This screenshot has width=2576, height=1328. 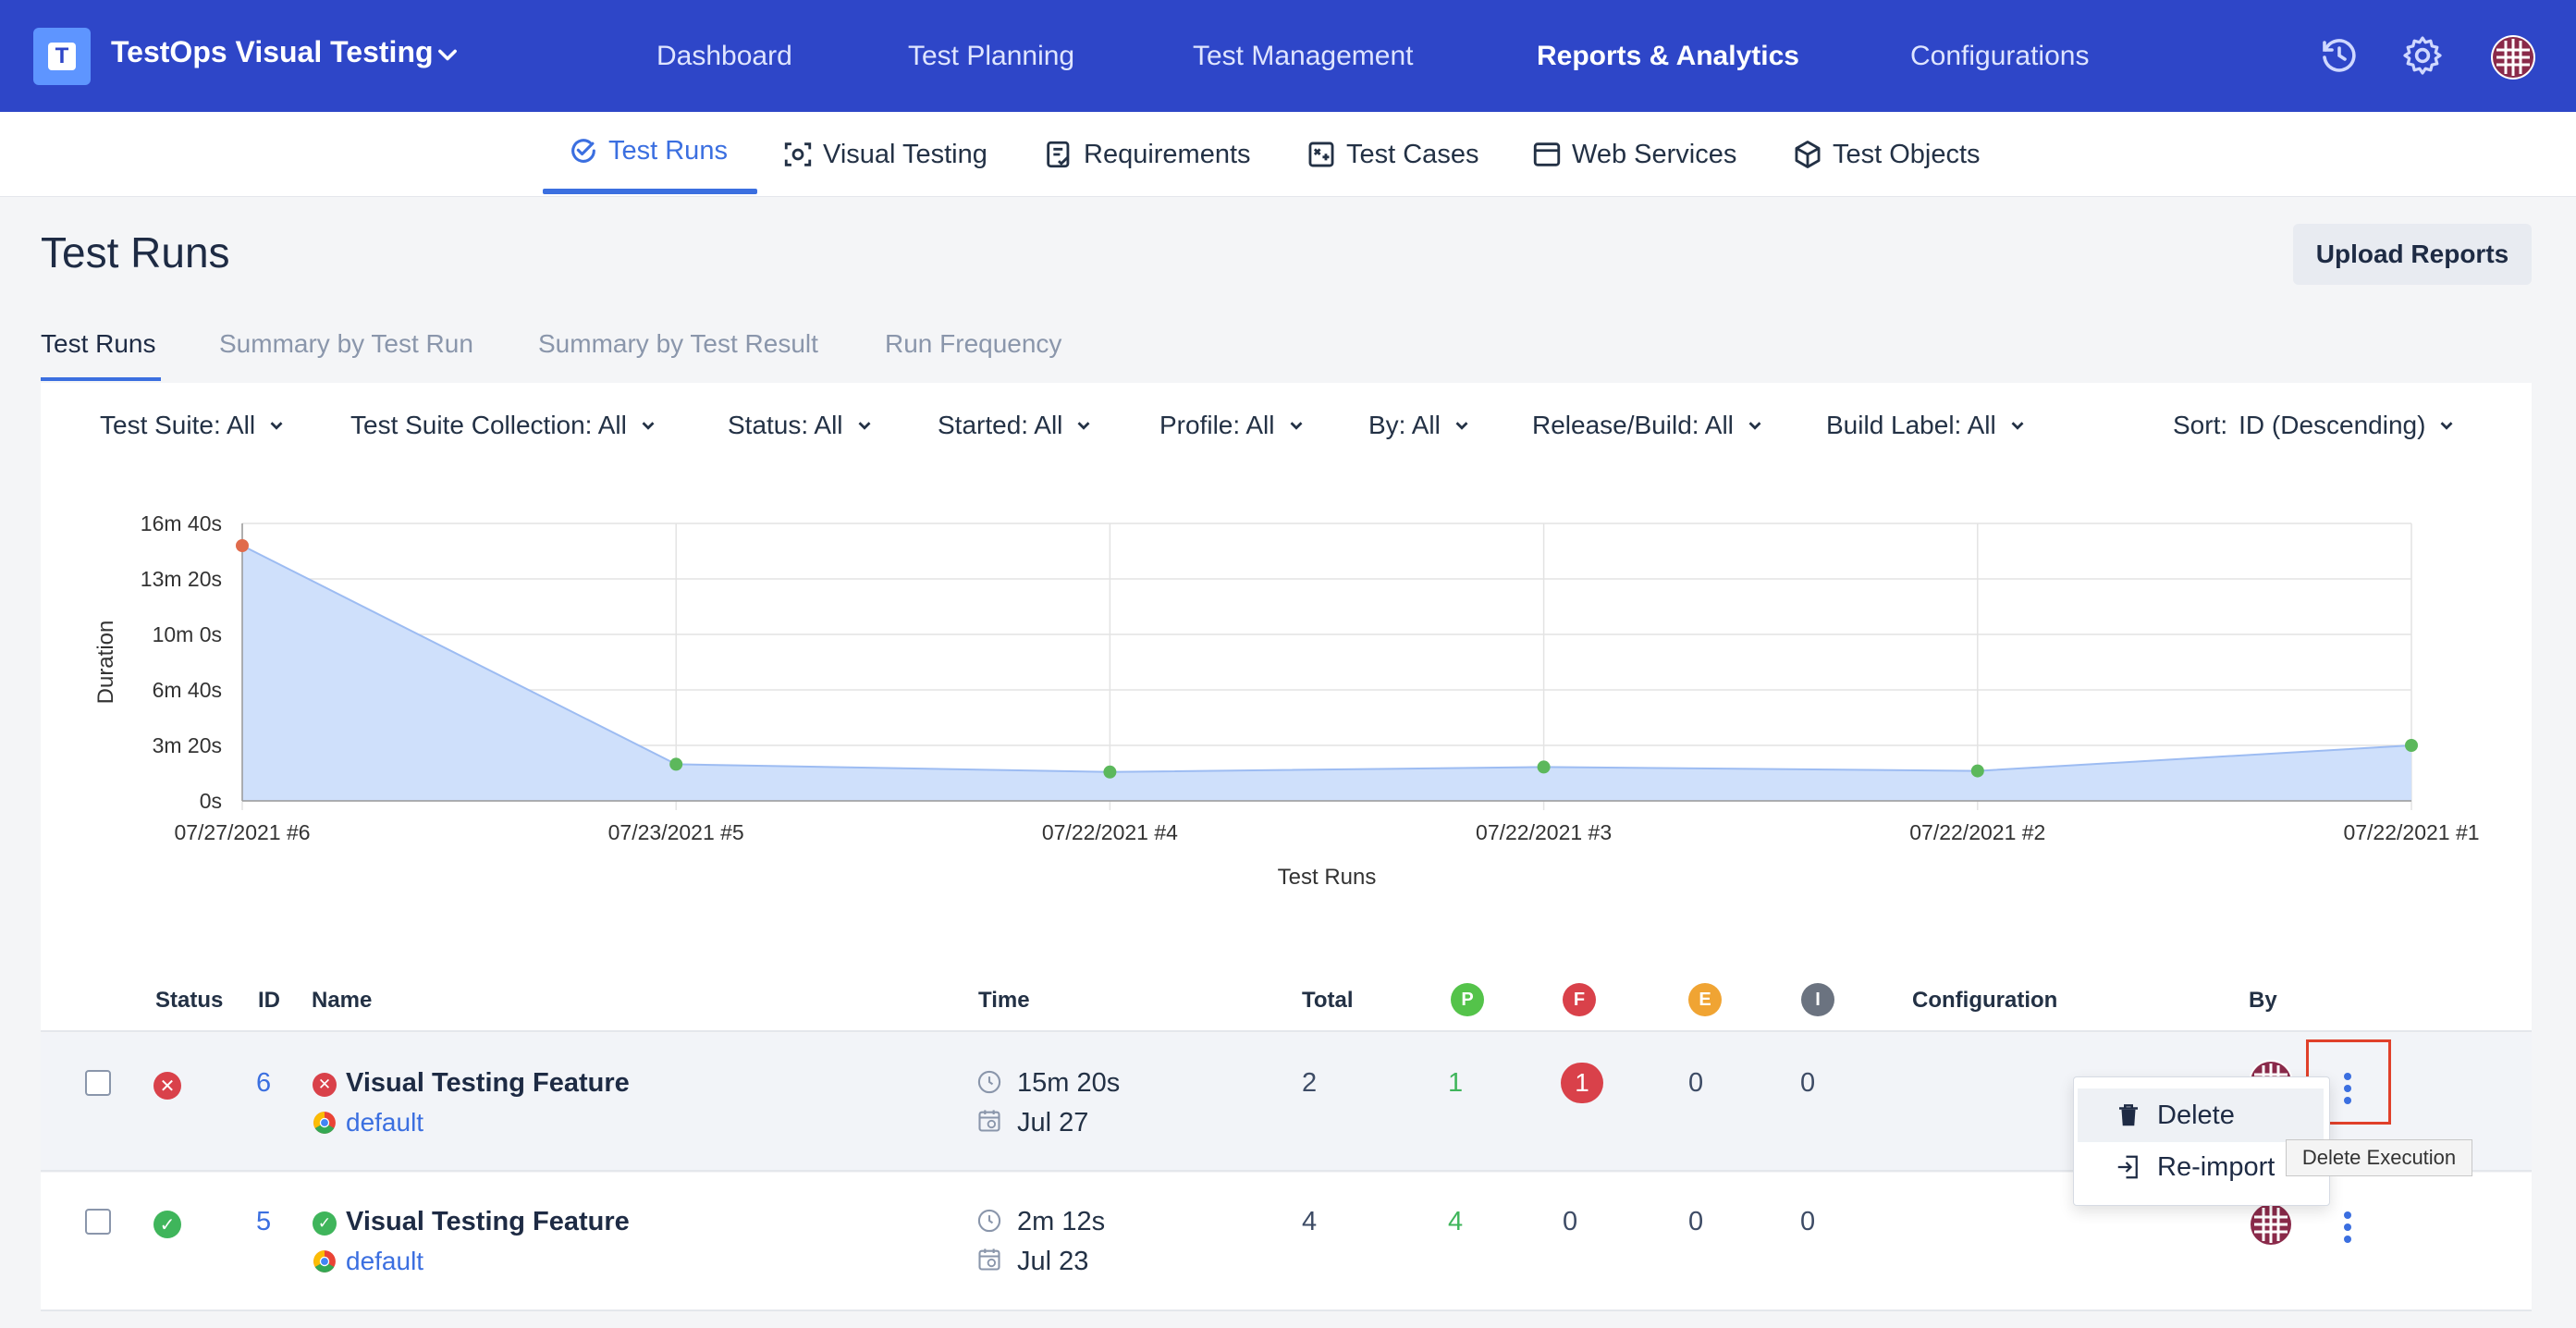 What do you see at coordinates (1310, 1083) in the screenshot?
I see `total-count: 2` at bounding box center [1310, 1083].